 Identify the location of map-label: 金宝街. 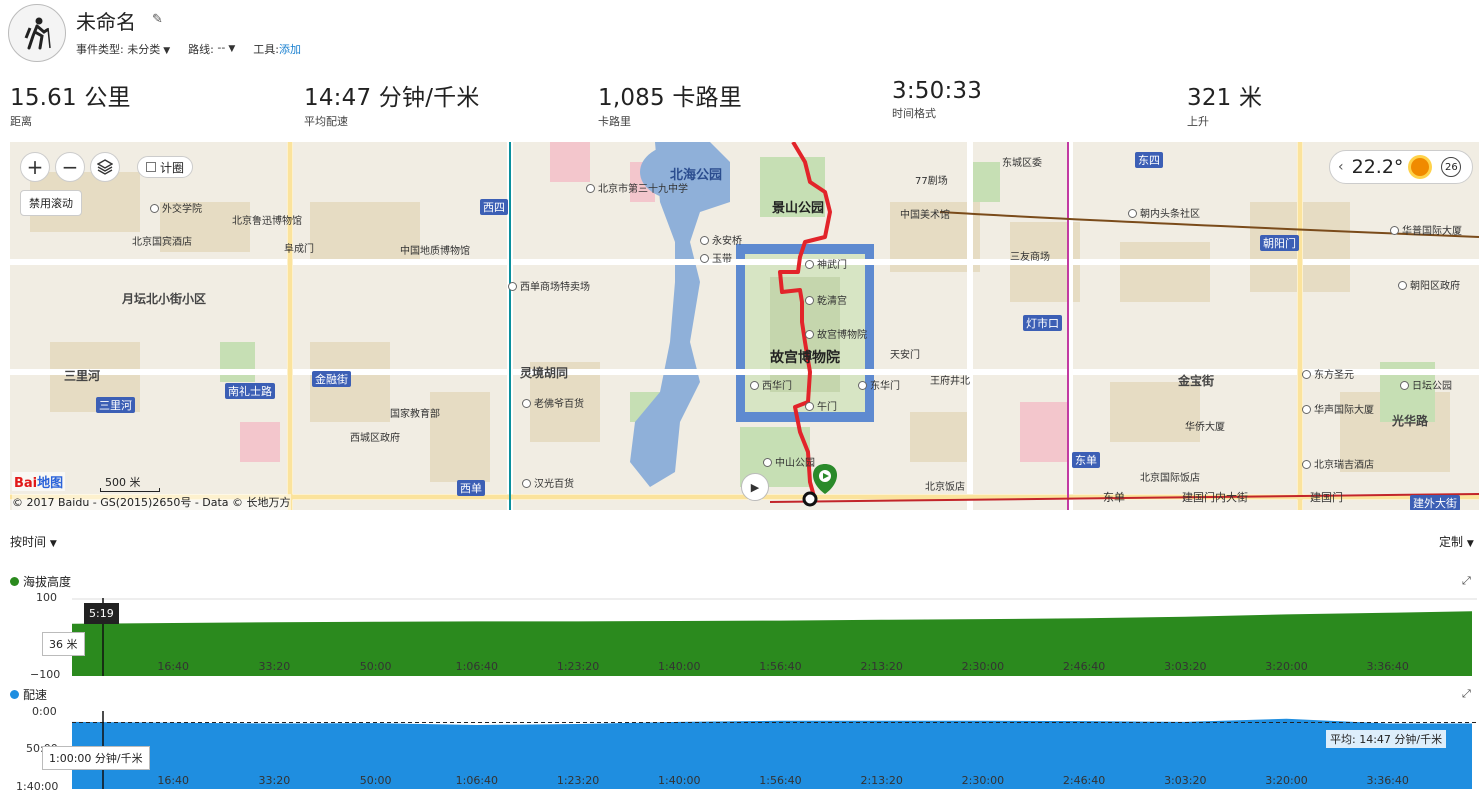
(1196, 381).